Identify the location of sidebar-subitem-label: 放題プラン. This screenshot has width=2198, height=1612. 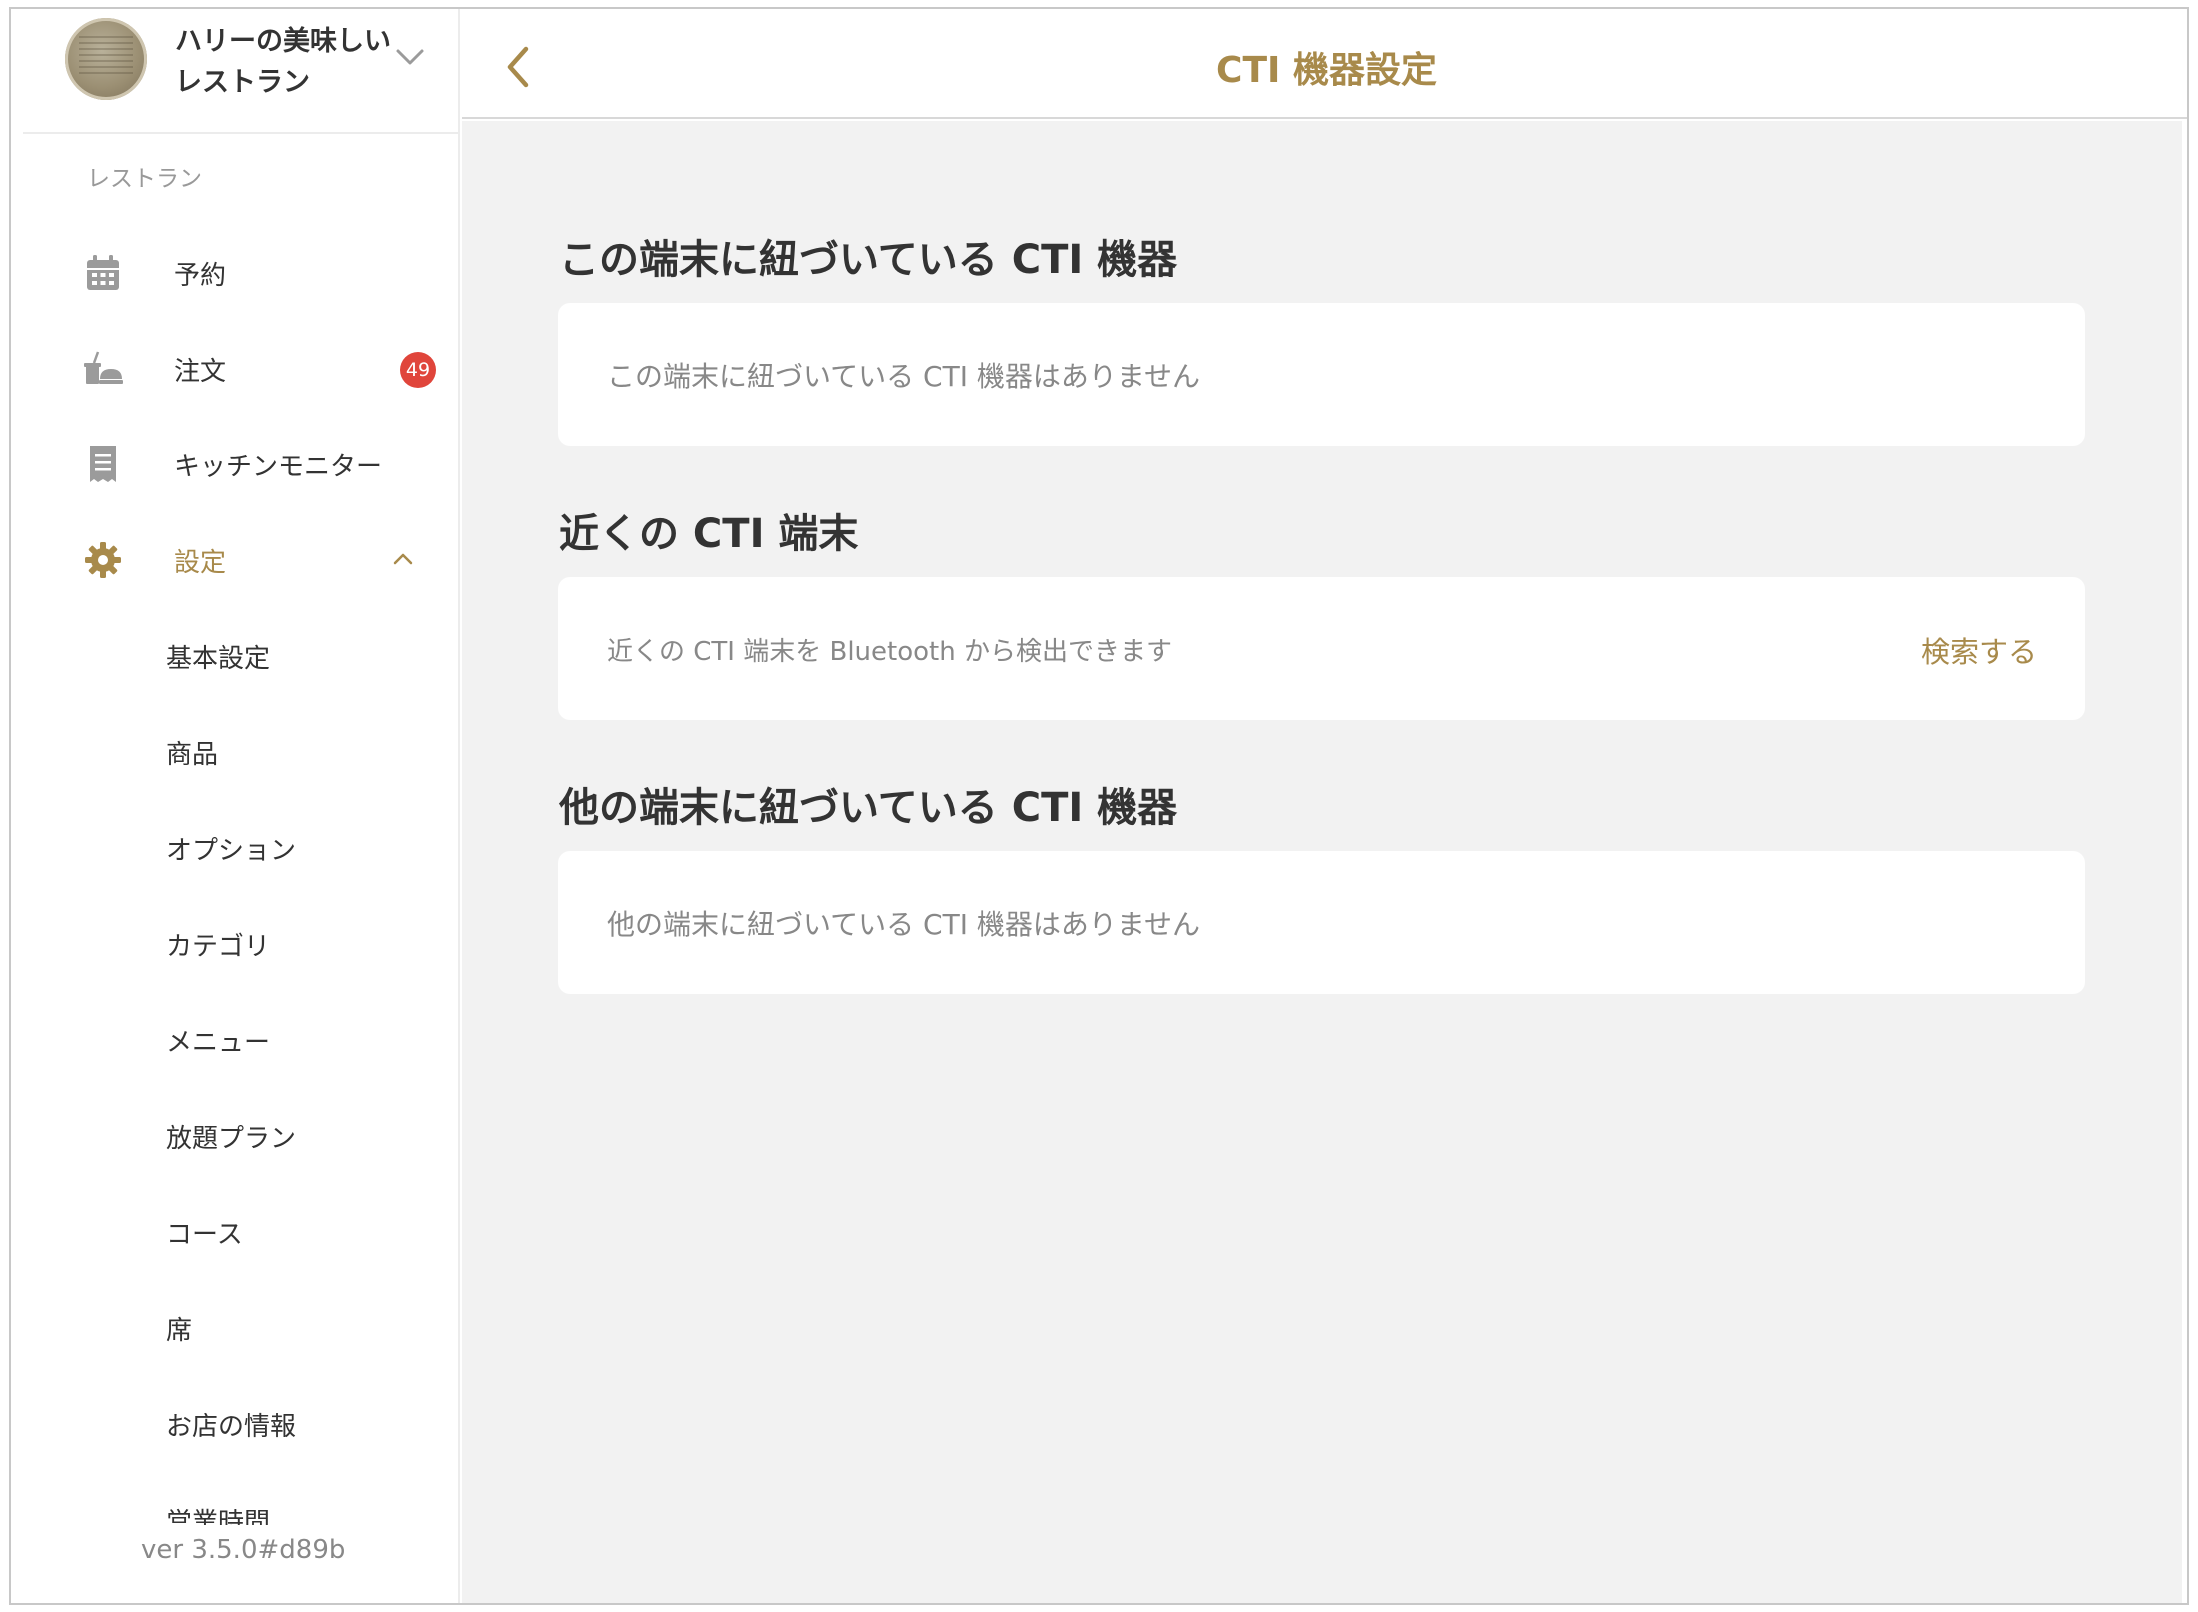
(231, 1139).